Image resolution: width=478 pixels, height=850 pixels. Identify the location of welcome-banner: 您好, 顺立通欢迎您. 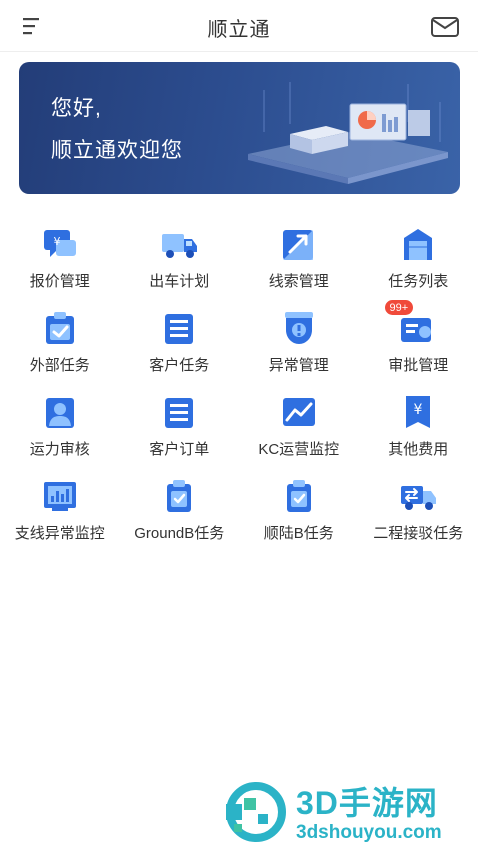
(239, 128).